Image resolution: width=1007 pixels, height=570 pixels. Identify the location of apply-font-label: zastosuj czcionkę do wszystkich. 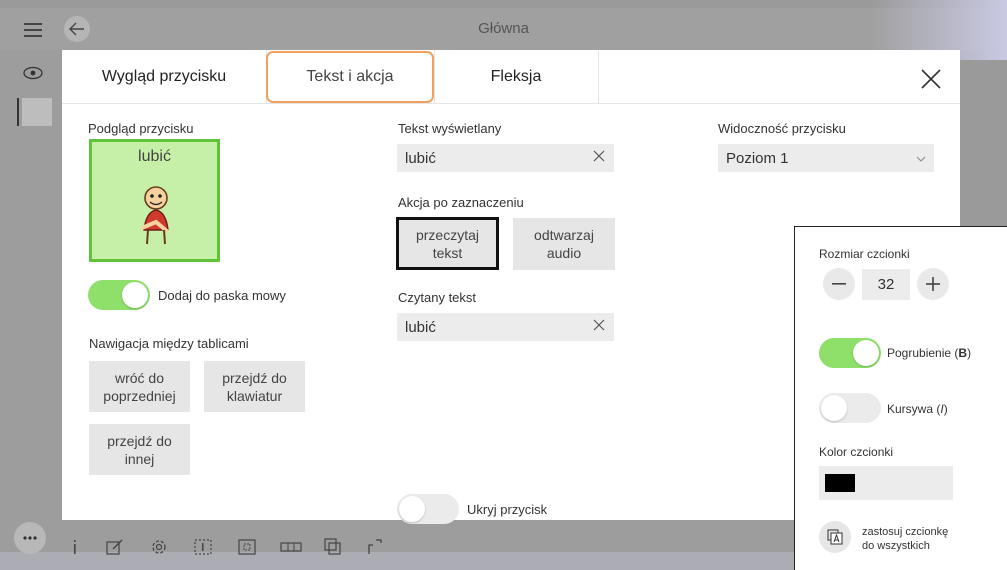
(905, 539).